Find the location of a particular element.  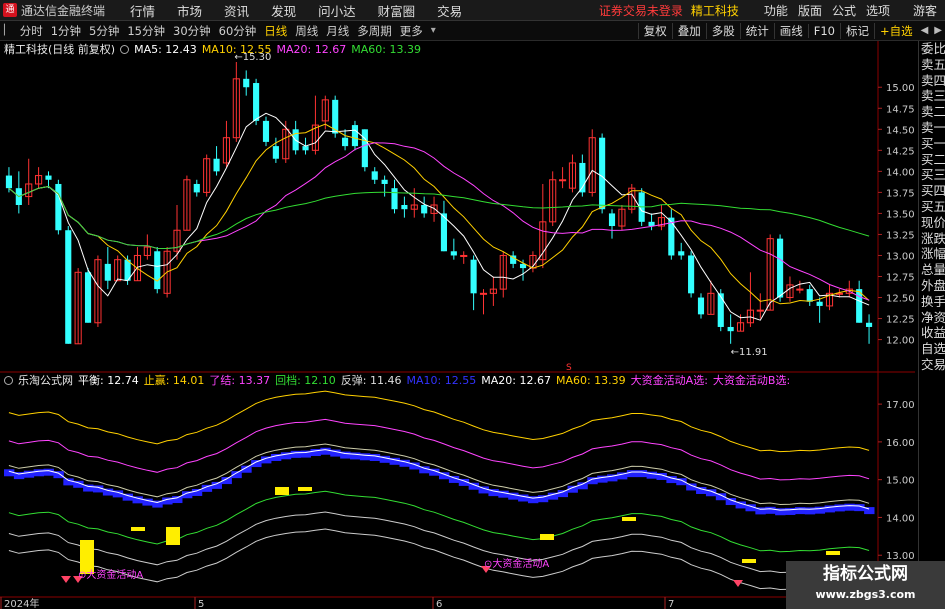

guest-user: 游客 is located at coordinates (925, 10).